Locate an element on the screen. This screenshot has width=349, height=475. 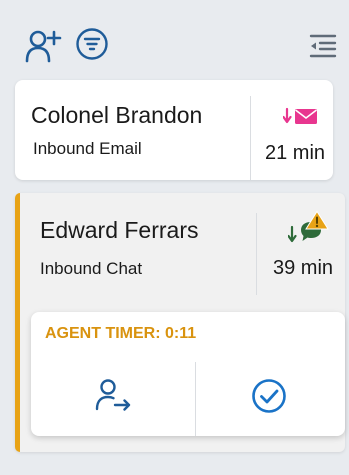
add-person-button is located at coordinates (44, 46).